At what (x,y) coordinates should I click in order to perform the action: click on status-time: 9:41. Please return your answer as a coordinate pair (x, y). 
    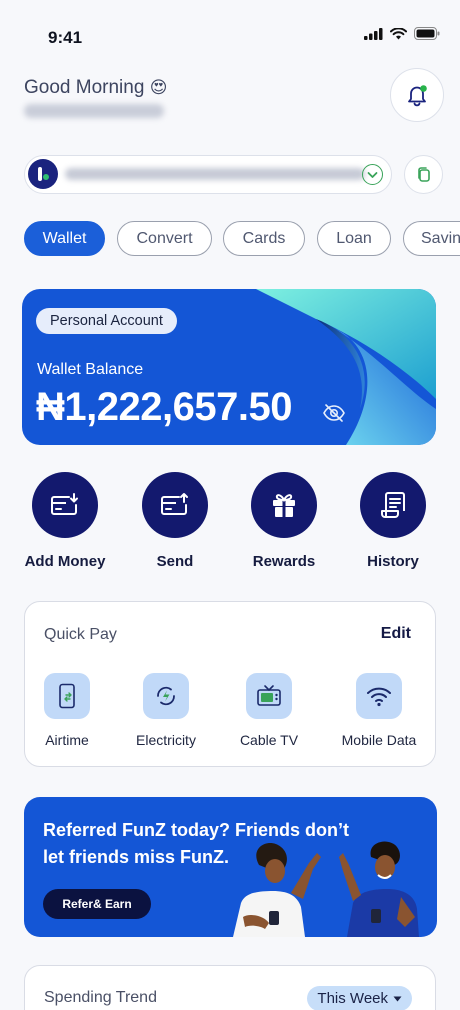
    Looking at the image, I should click on (65, 37).